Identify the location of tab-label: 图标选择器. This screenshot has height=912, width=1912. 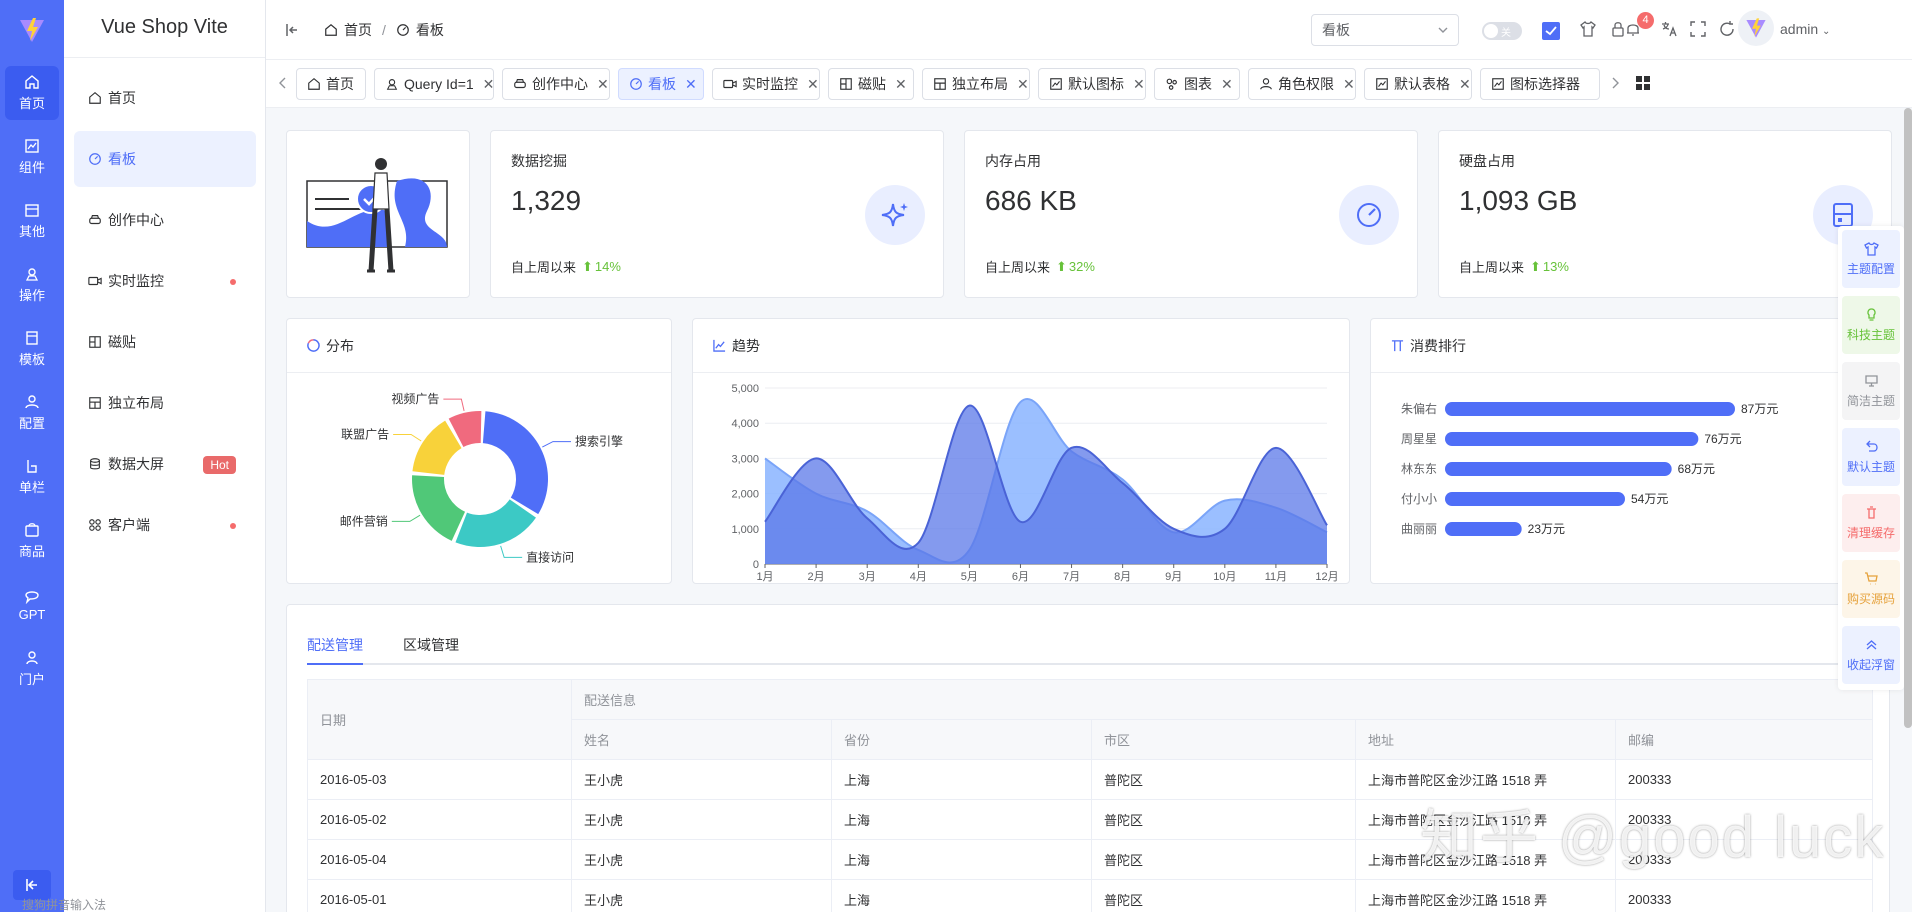
(1545, 84).